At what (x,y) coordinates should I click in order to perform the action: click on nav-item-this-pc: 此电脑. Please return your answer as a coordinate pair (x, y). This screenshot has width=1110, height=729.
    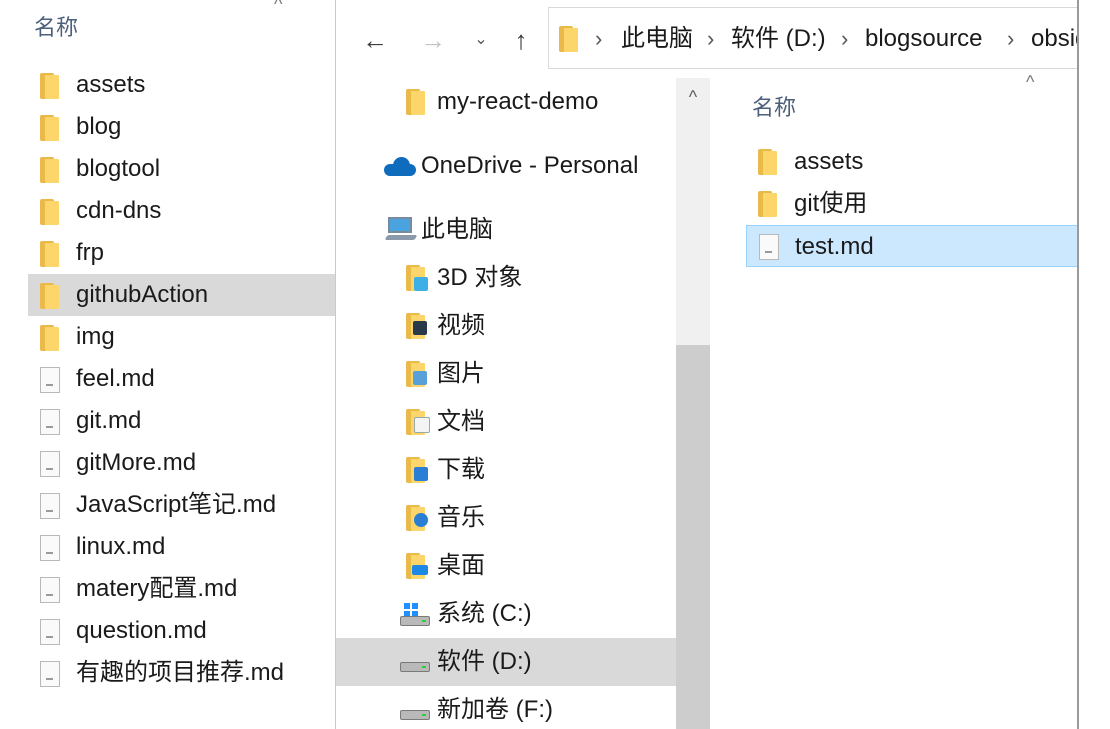
    Looking at the image, I should click on (506, 230).